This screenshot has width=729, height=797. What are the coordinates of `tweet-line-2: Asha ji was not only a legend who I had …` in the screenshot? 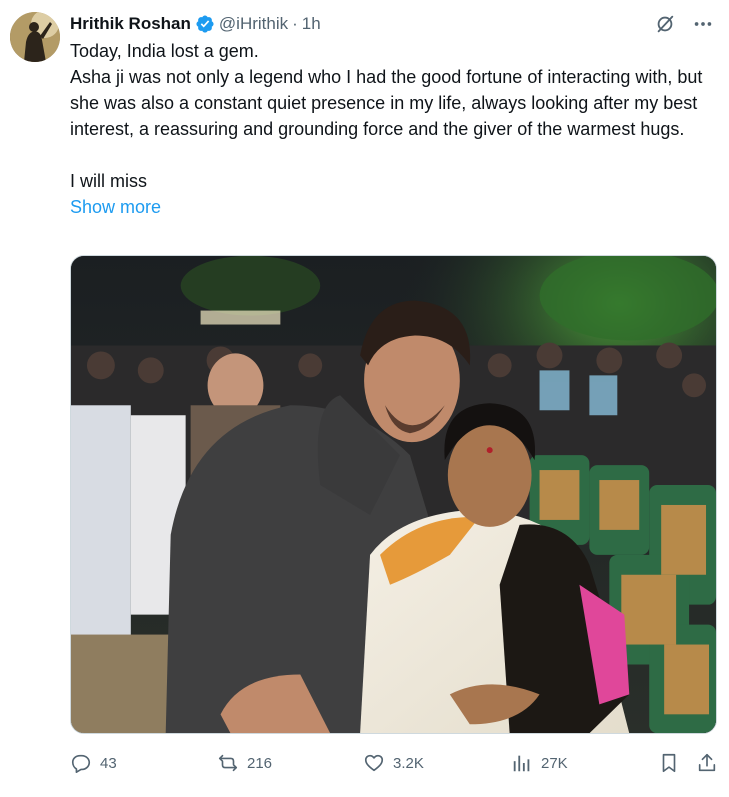 It's located at (386, 103).